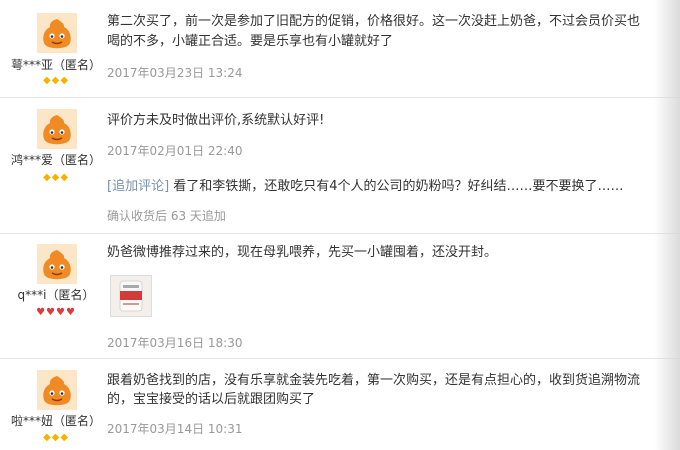 The image size is (680, 450). What do you see at coordinates (56, 312) in the screenshot?
I see `member-rank-icon: ♥♥♥♥` at bounding box center [56, 312].